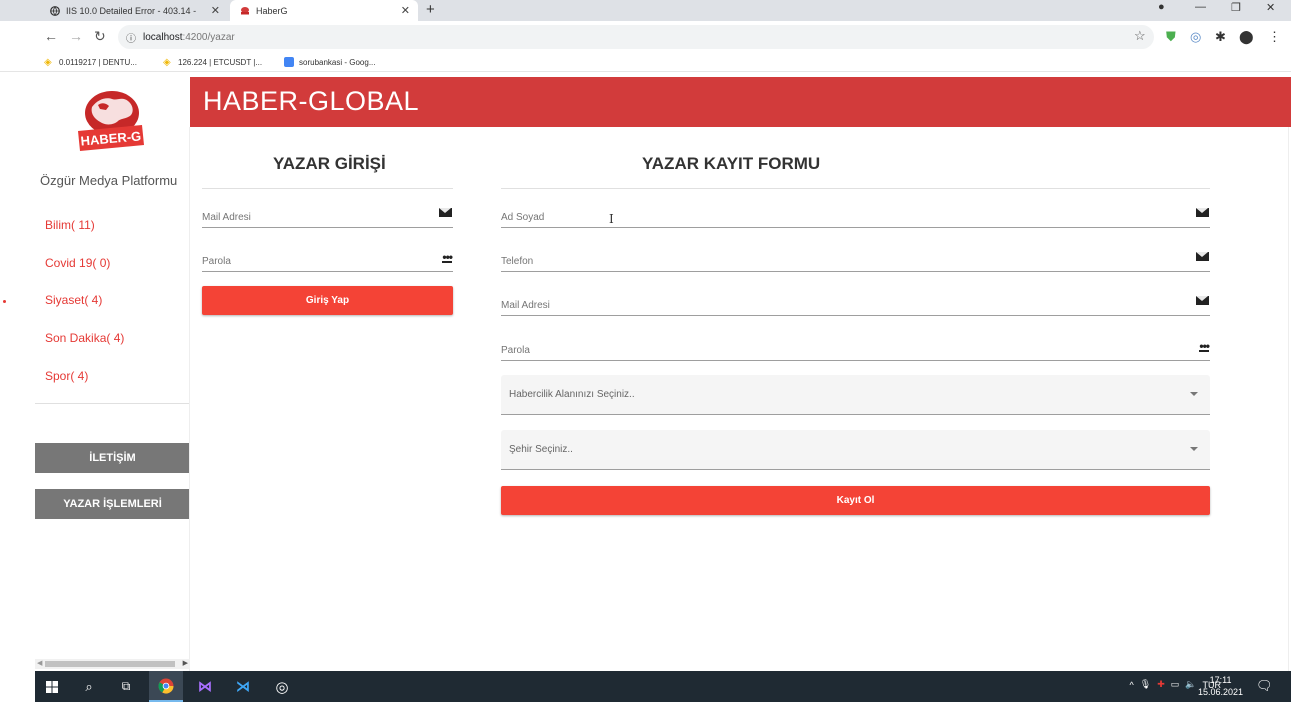 This screenshot has height=702, width=1291. What do you see at coordinates (1132, 685) in the screenshot?
I see `tray-chevron-icon: ^` at bounding box center [1132, 685].